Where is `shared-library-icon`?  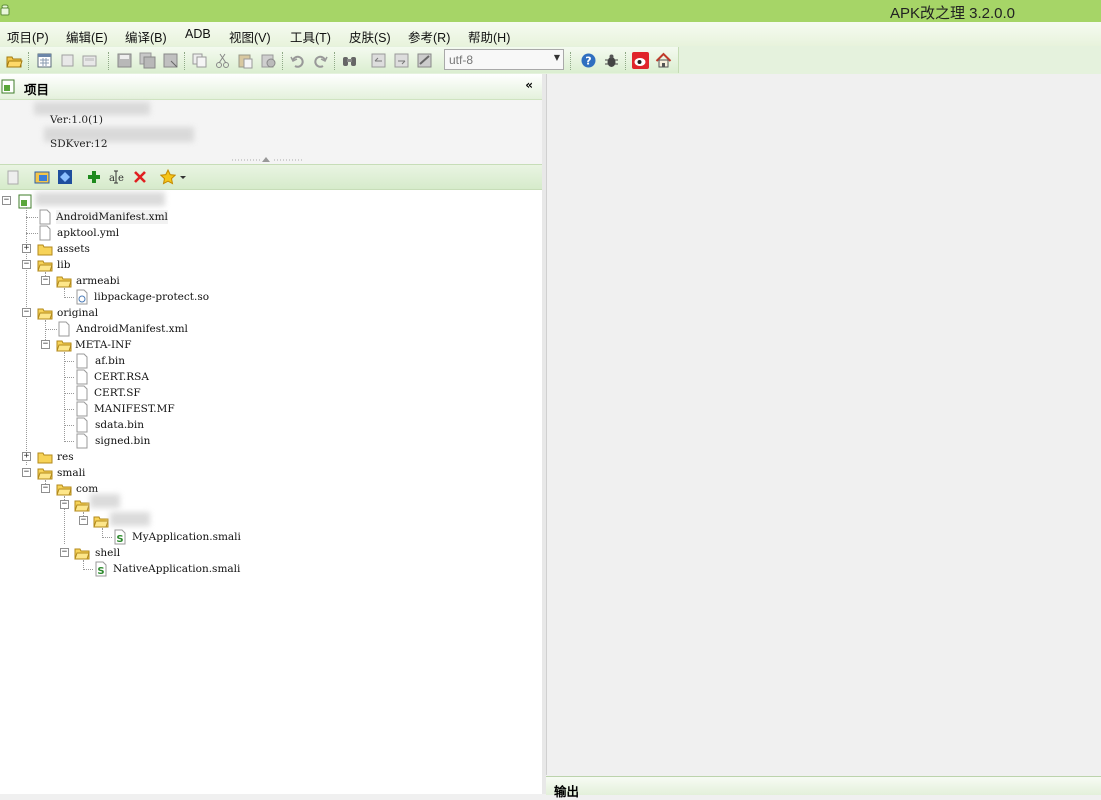
shared-library-icon is located at coordinates (82, 297).